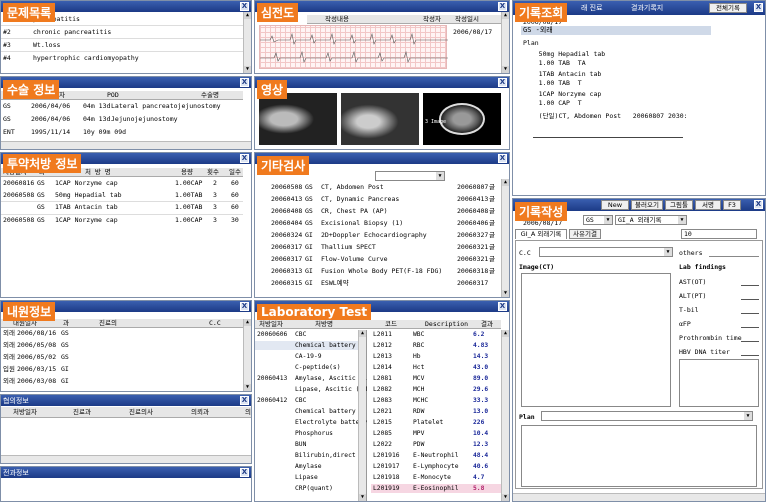 The width and height of the screenshot is (766, 502). Describe the element at coordinates (541, 12) in the screenshot. I see `record-view-title: 기록조회` at that location.